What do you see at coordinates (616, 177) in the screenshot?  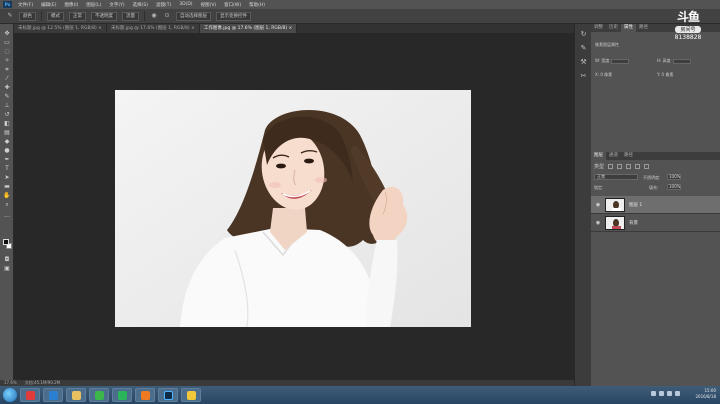 I see `blend-mode-select: 正常` at bounding box center [616, 177].